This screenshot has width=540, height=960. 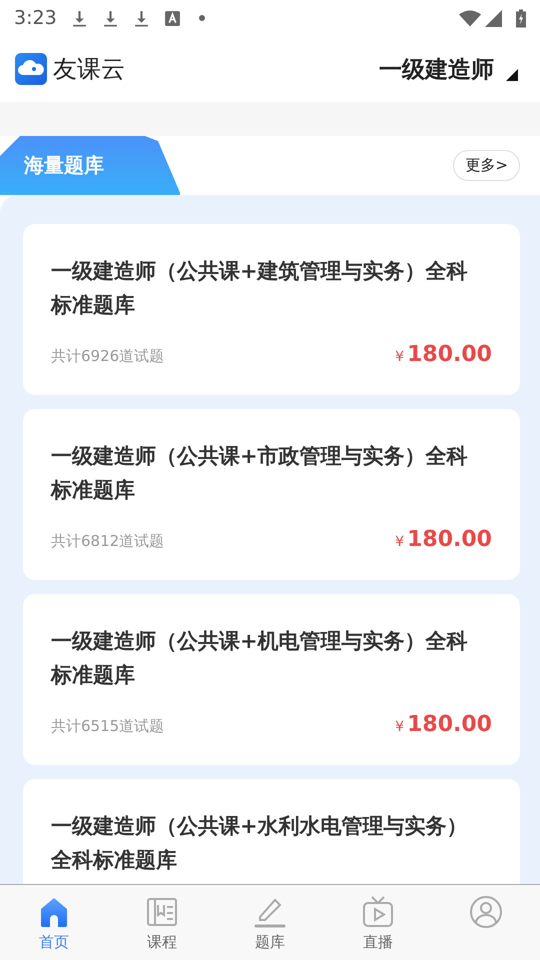 I want to click on dot-icon, so click(x=201, y=18).